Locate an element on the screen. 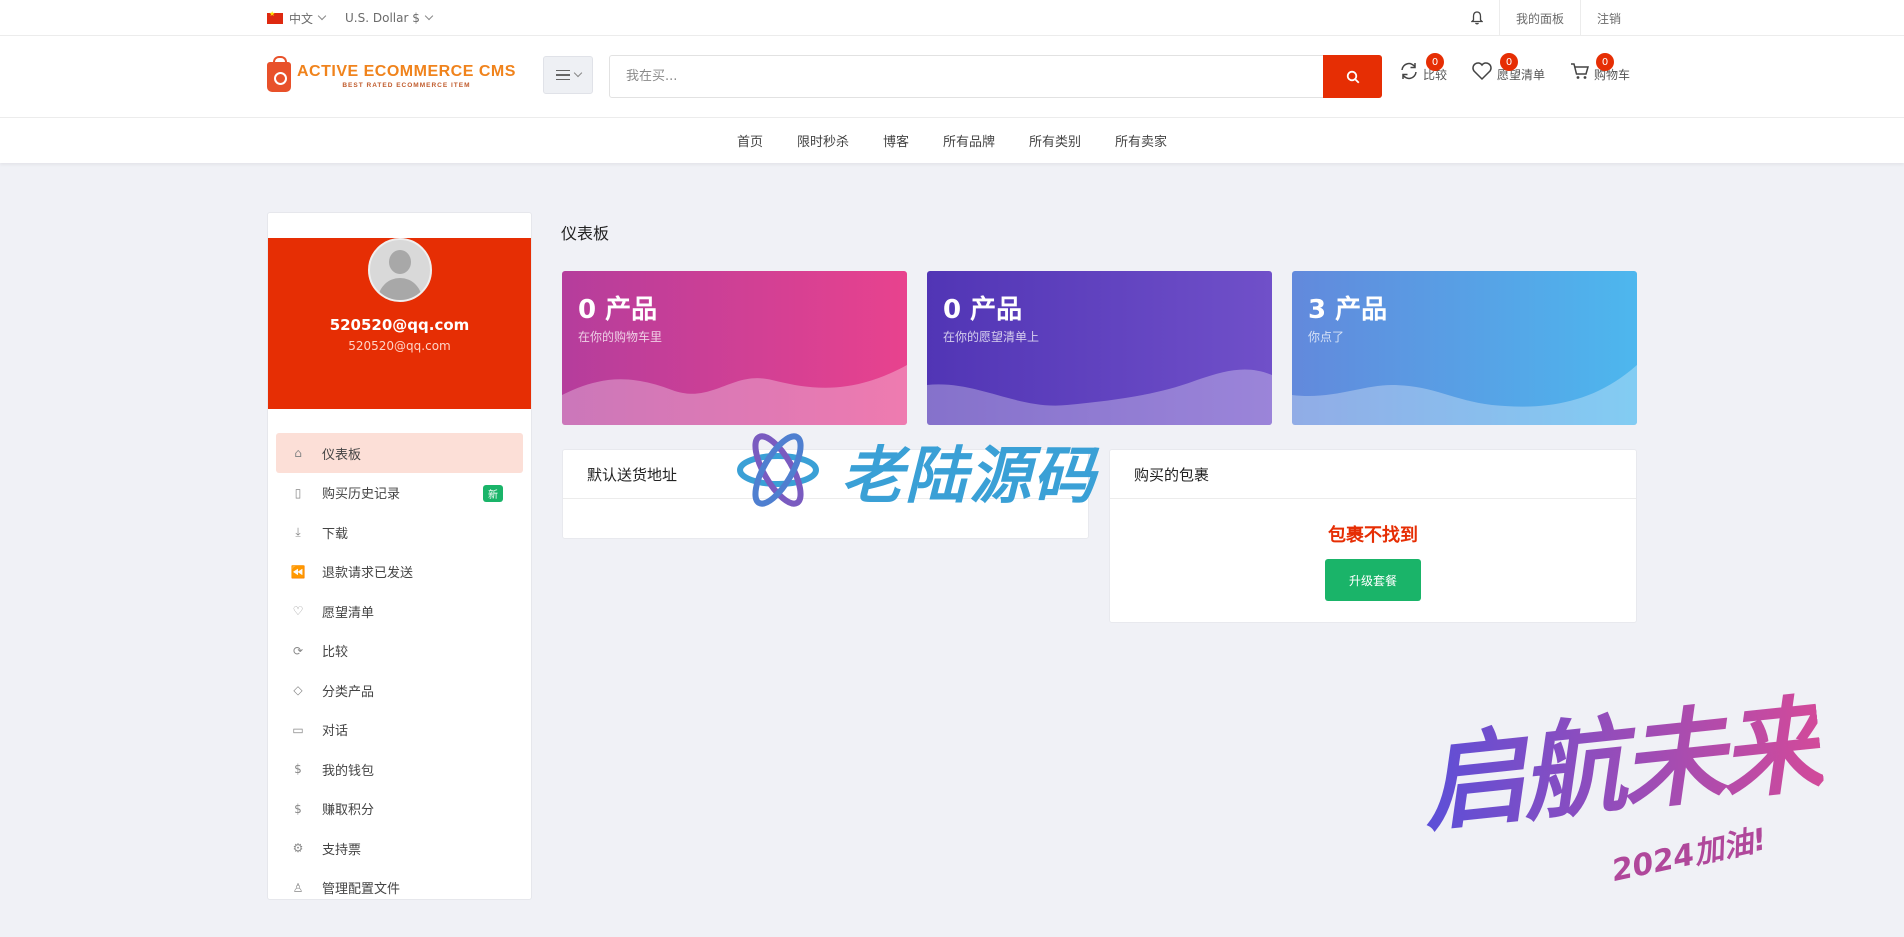 The height and width of the screenshot is (937, 1904). wishlist-link: 0 愿望清单 is located at coordinates (1508, 68).